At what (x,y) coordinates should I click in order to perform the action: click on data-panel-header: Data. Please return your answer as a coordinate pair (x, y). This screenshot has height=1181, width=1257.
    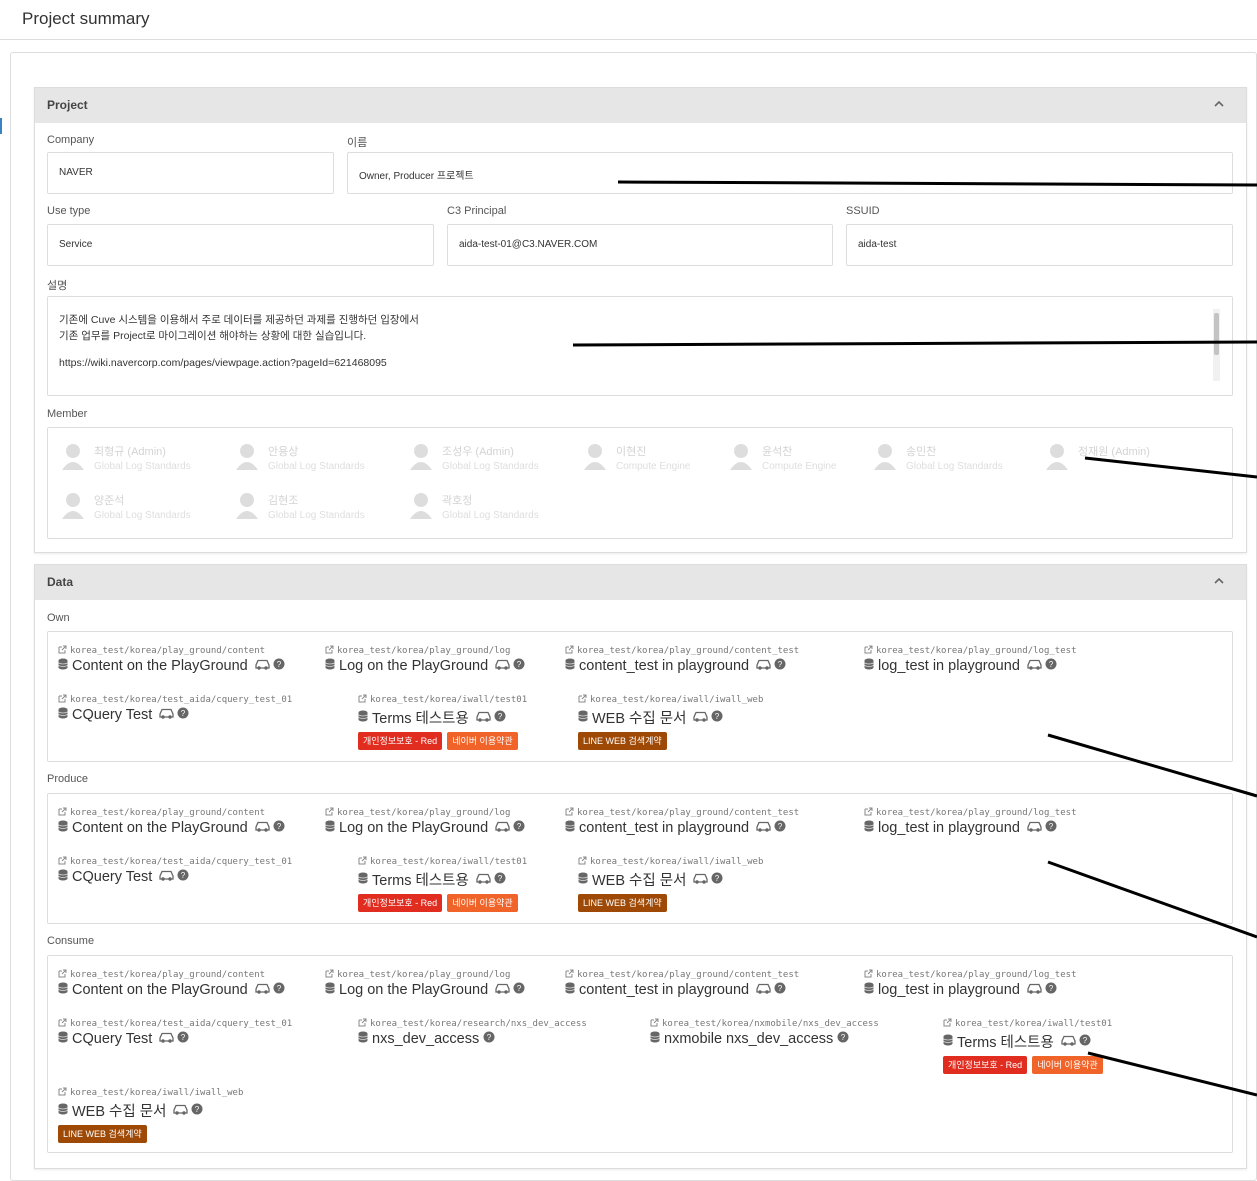
    Looking at the image, I should click on (640, 582).